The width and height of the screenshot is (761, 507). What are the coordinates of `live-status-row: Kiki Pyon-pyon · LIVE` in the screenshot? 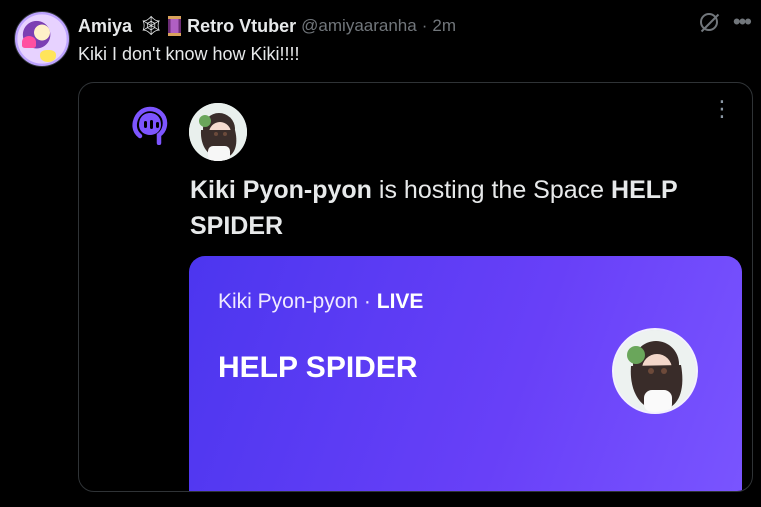 It's located at (320, 302).